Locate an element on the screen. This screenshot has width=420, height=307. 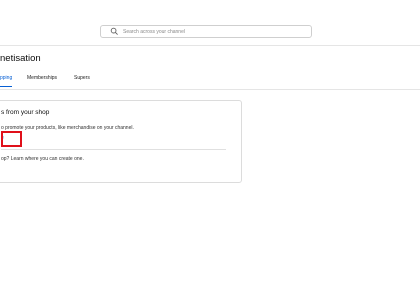
tab-shopping: pping is located at coordinates (6, 81).